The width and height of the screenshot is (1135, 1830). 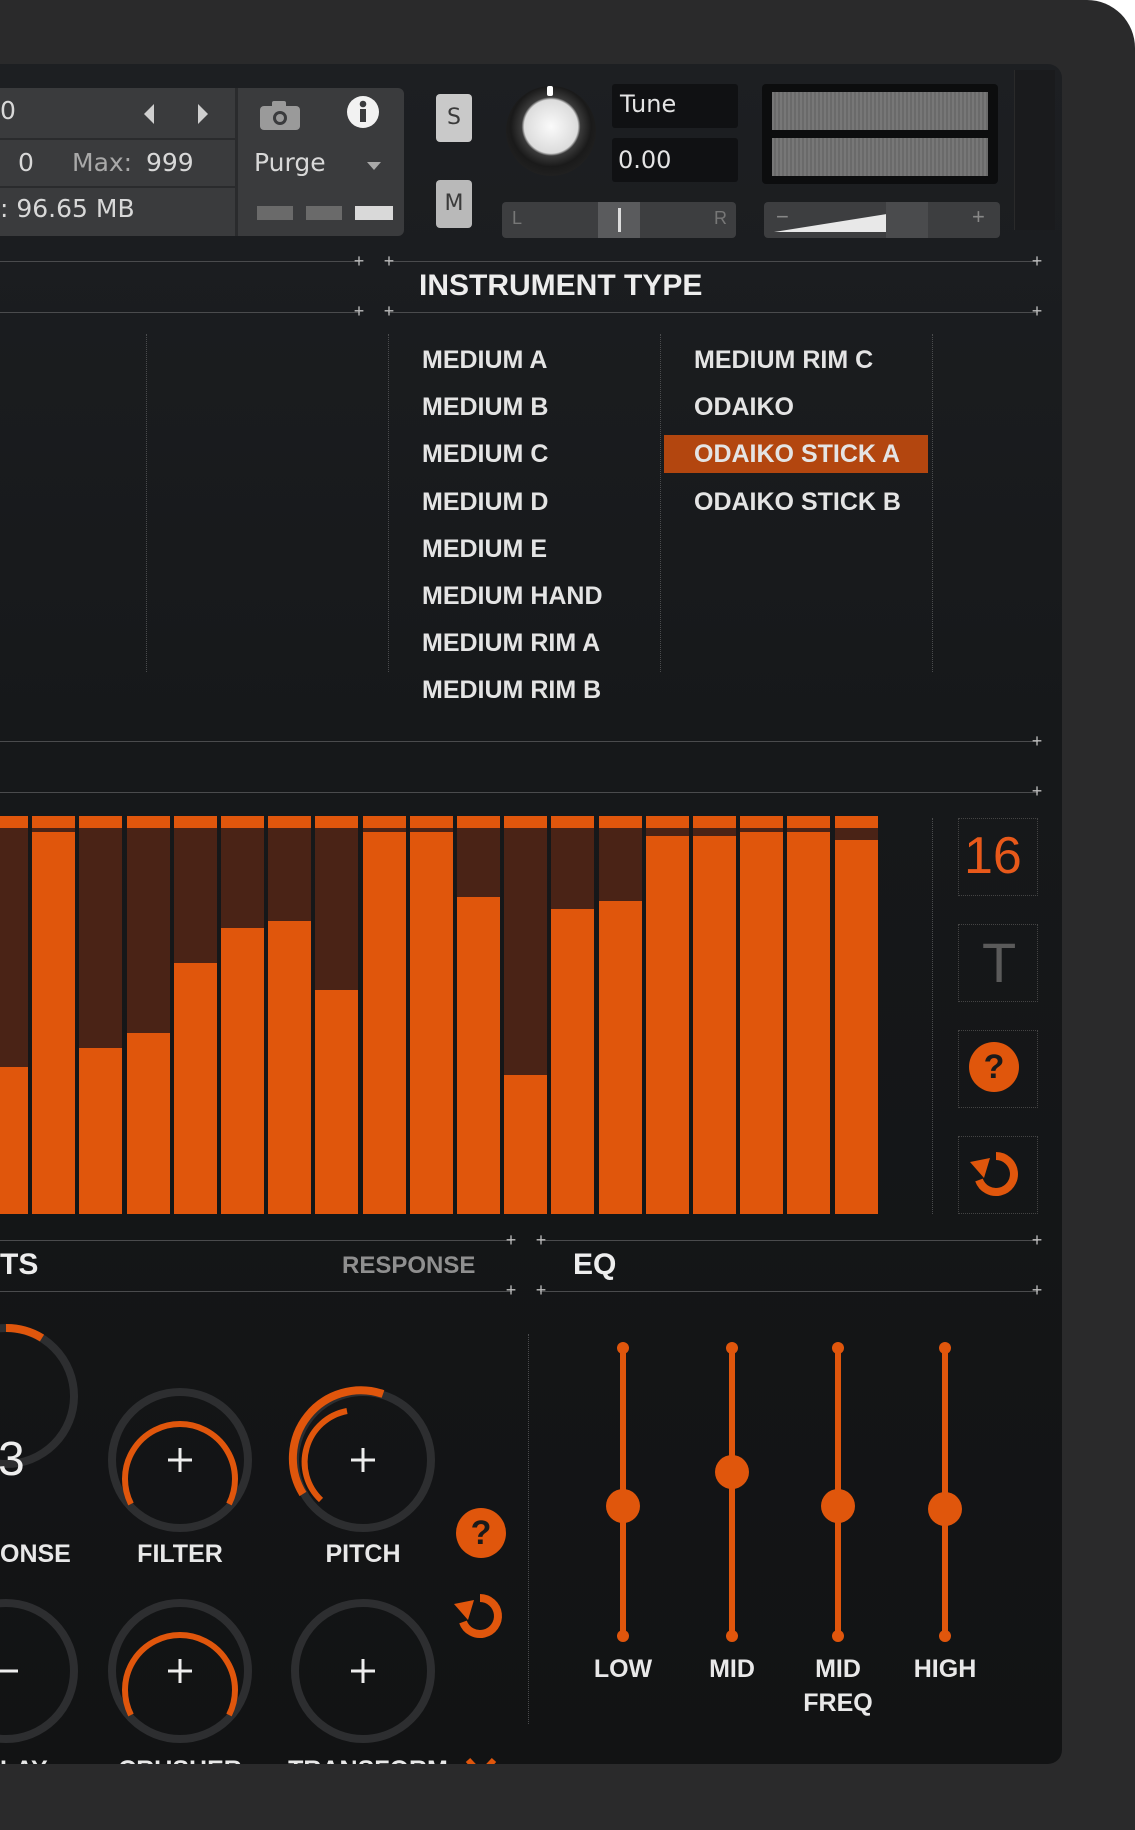 What do you see at coordinates (644, 160) in the screenshot?
I see `tune-value: 0.00` at bounding box center [644, 160].